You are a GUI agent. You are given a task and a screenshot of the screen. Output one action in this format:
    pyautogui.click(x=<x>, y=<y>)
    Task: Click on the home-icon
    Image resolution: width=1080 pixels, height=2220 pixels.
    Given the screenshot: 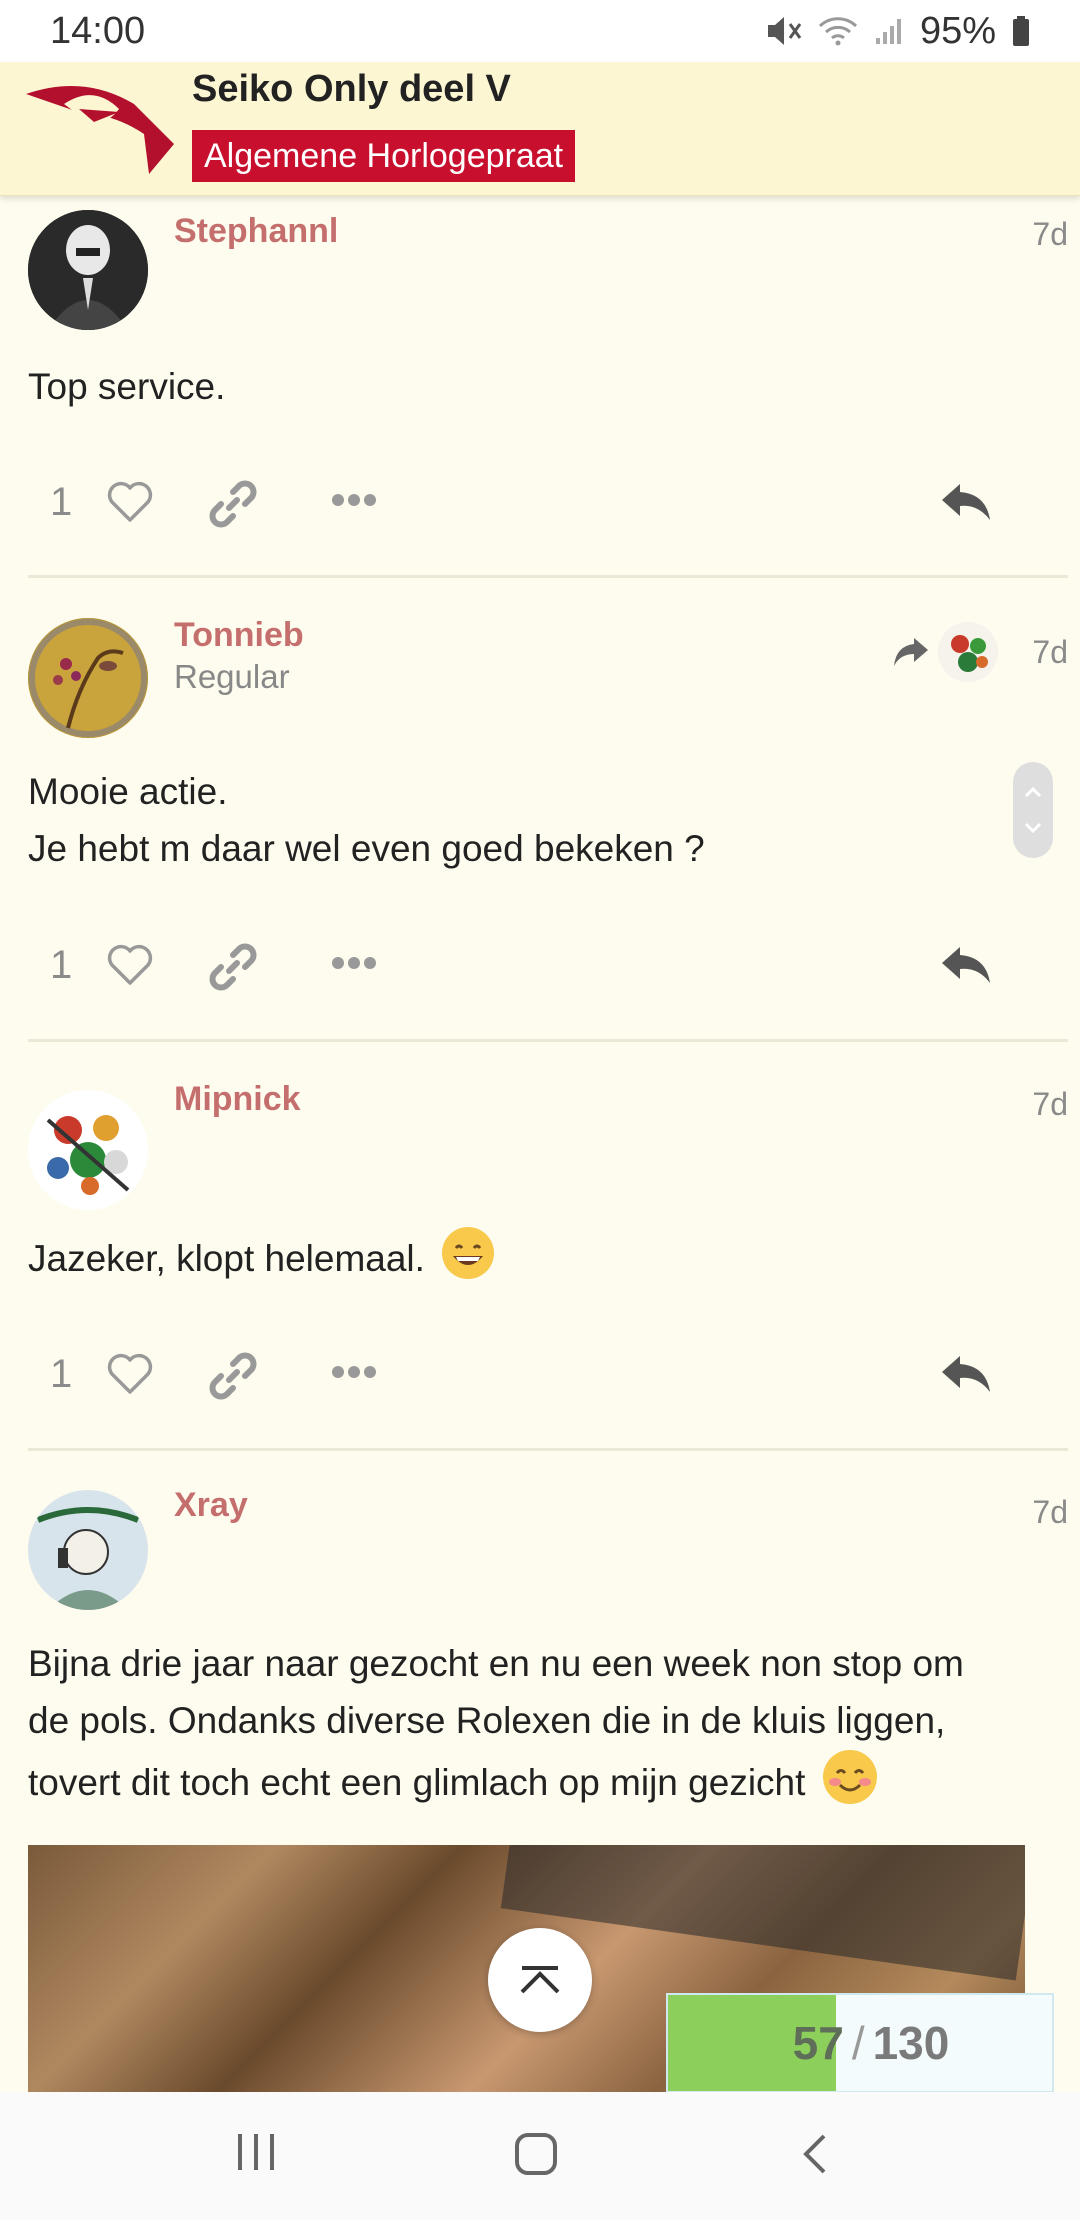 What is the action you would take?
    pyautogui.click(x=536, y=2154)
    